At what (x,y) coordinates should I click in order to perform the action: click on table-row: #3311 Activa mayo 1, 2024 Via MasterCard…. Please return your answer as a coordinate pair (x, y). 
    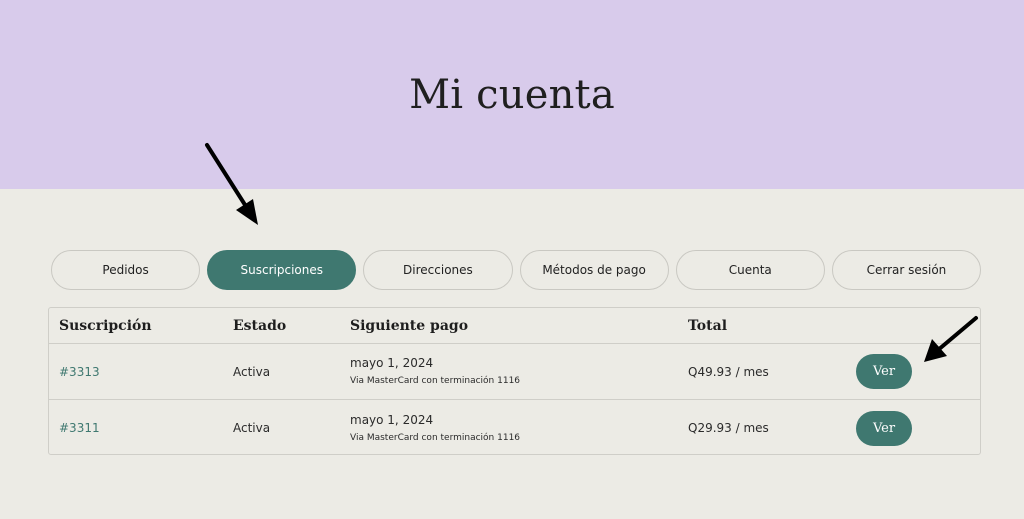
    Looking at the image, I should click on (514, 428).